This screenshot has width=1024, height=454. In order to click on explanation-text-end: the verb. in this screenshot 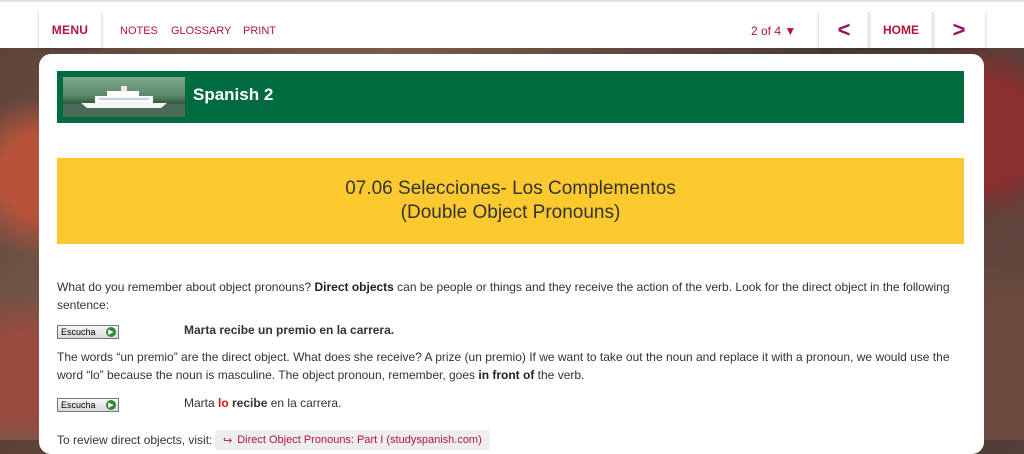, I will do `click(559, 375)`.